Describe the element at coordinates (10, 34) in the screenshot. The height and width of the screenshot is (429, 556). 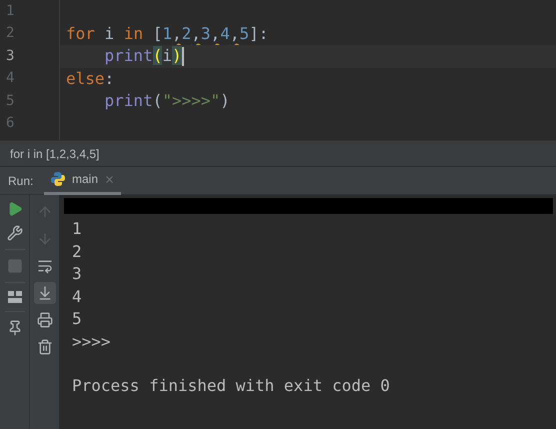
I see `line-number: 2` at that location.